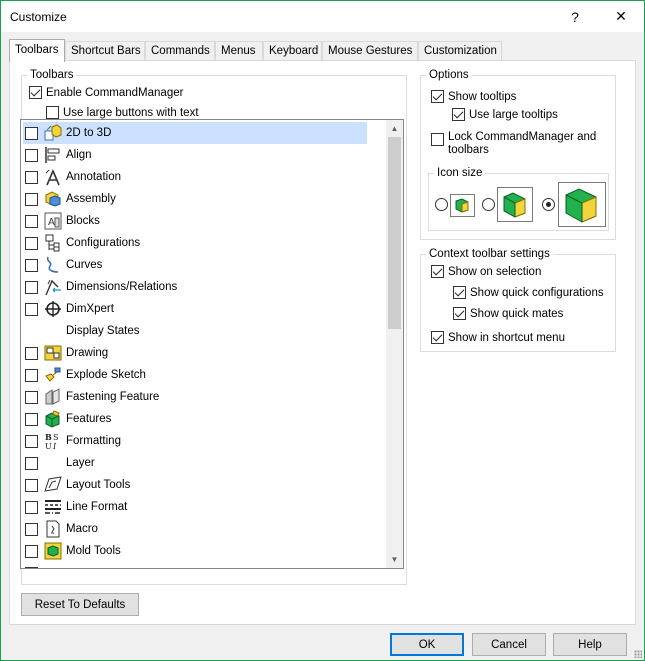 The image size is (645, 661). I want to click on show-quick-mates-label: Show quick mates, so click(517, 313).